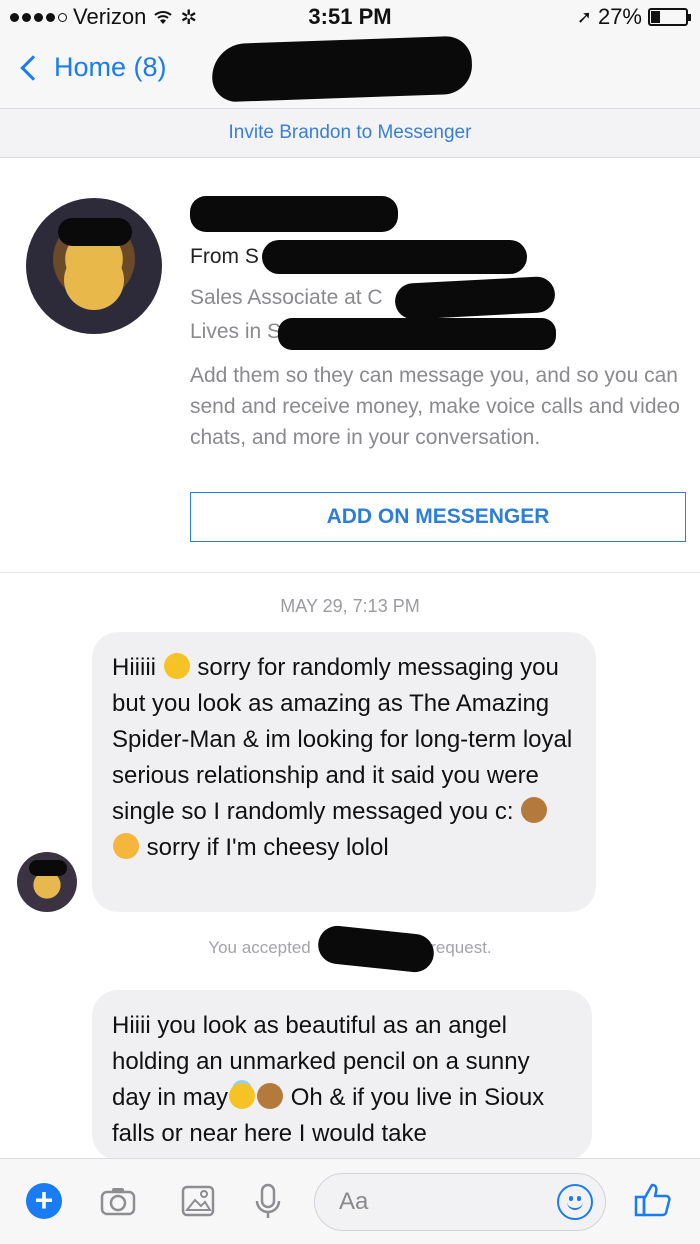 The height and width of the screenshot is (1244, 700). I want to click on accepted-text-prefix: You accepted, so click(259, 947).